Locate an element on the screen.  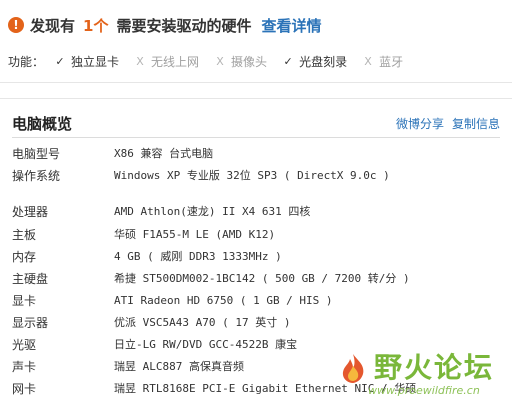
spec-row: 处理器 AMD Athlon(速龙) II X4 631 四核 is located at coordinates (161, 211).